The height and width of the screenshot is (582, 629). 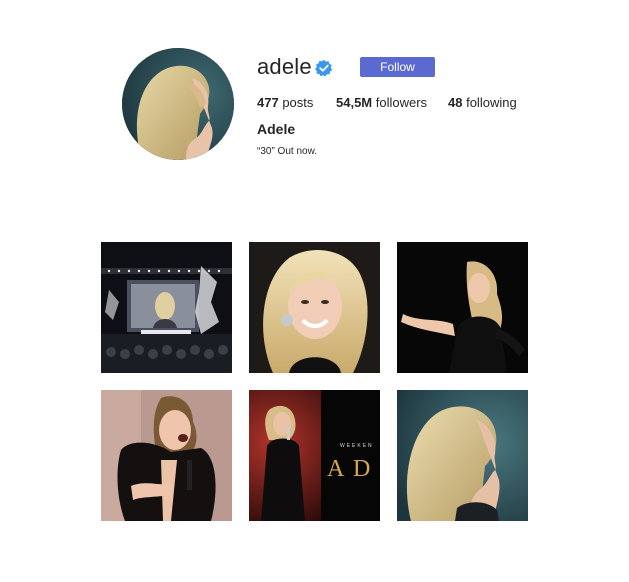 What do you see at coordinates (324, 68) in the screenshot?
I see `verified-badge-icon` at bounding box center [324, 68].